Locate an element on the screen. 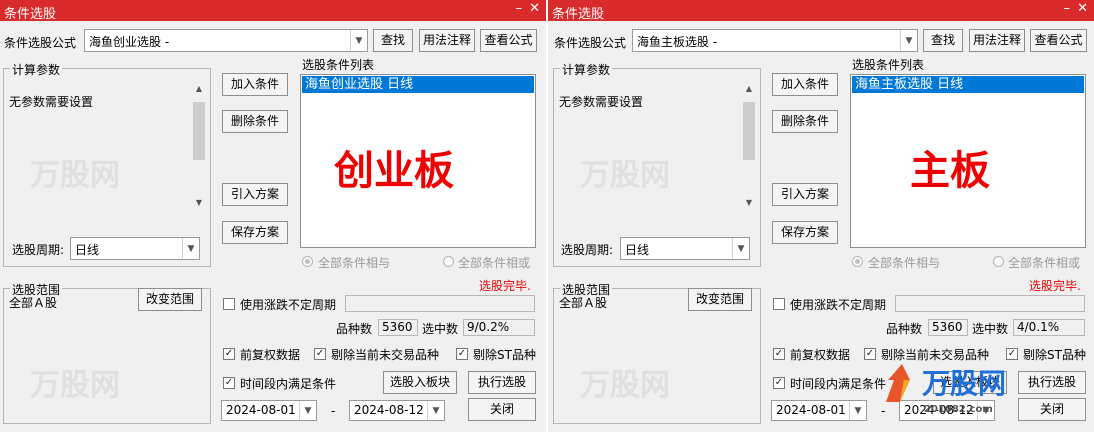 The width and height of the screenshot is (1094, 432). count-value: 5360 is located at coordinates (948, 327).